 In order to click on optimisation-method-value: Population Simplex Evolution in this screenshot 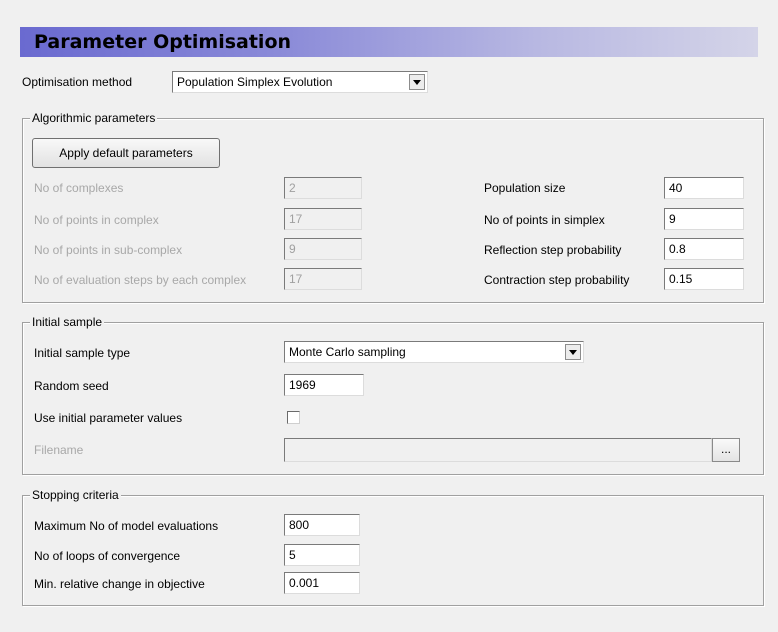, I will do `click(255, 82)`.